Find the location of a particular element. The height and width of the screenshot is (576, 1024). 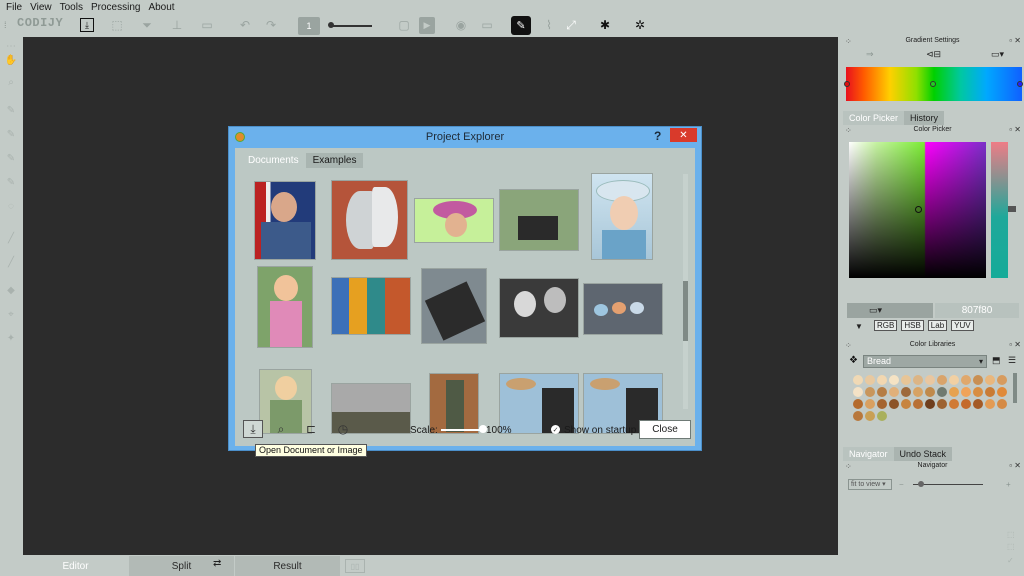

gradient-tool-icon: ⊲⊟ is located at coordinates (933, 54).